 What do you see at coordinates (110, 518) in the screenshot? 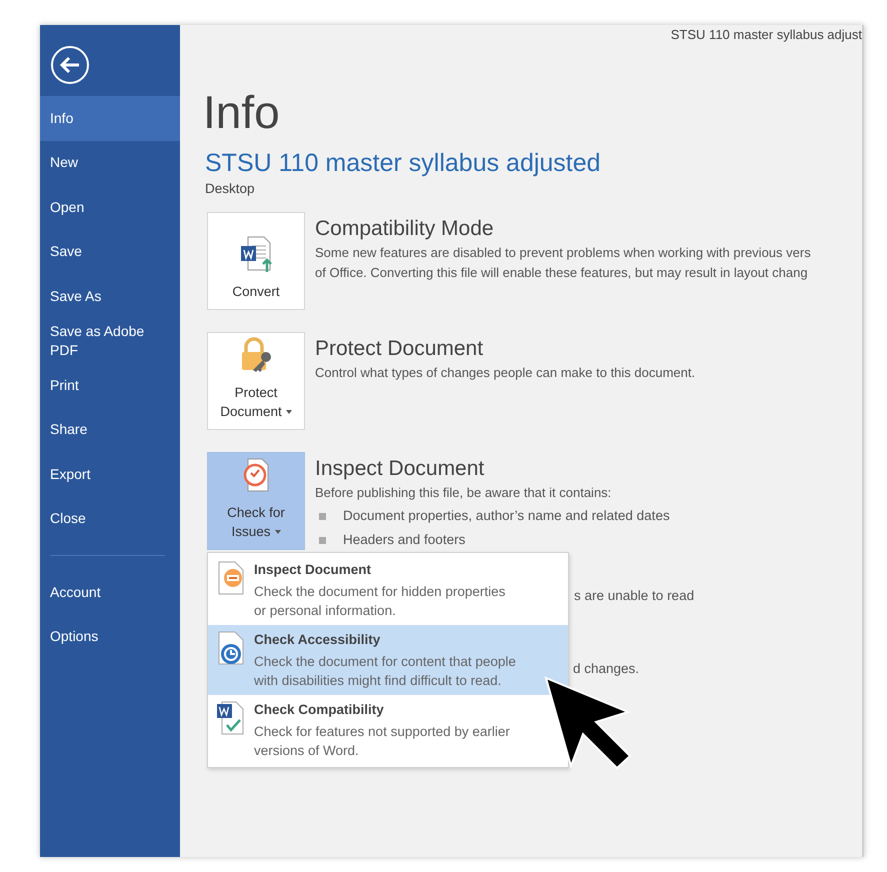
I see `sidebar-item: Close` at bounding box center [110, 518].